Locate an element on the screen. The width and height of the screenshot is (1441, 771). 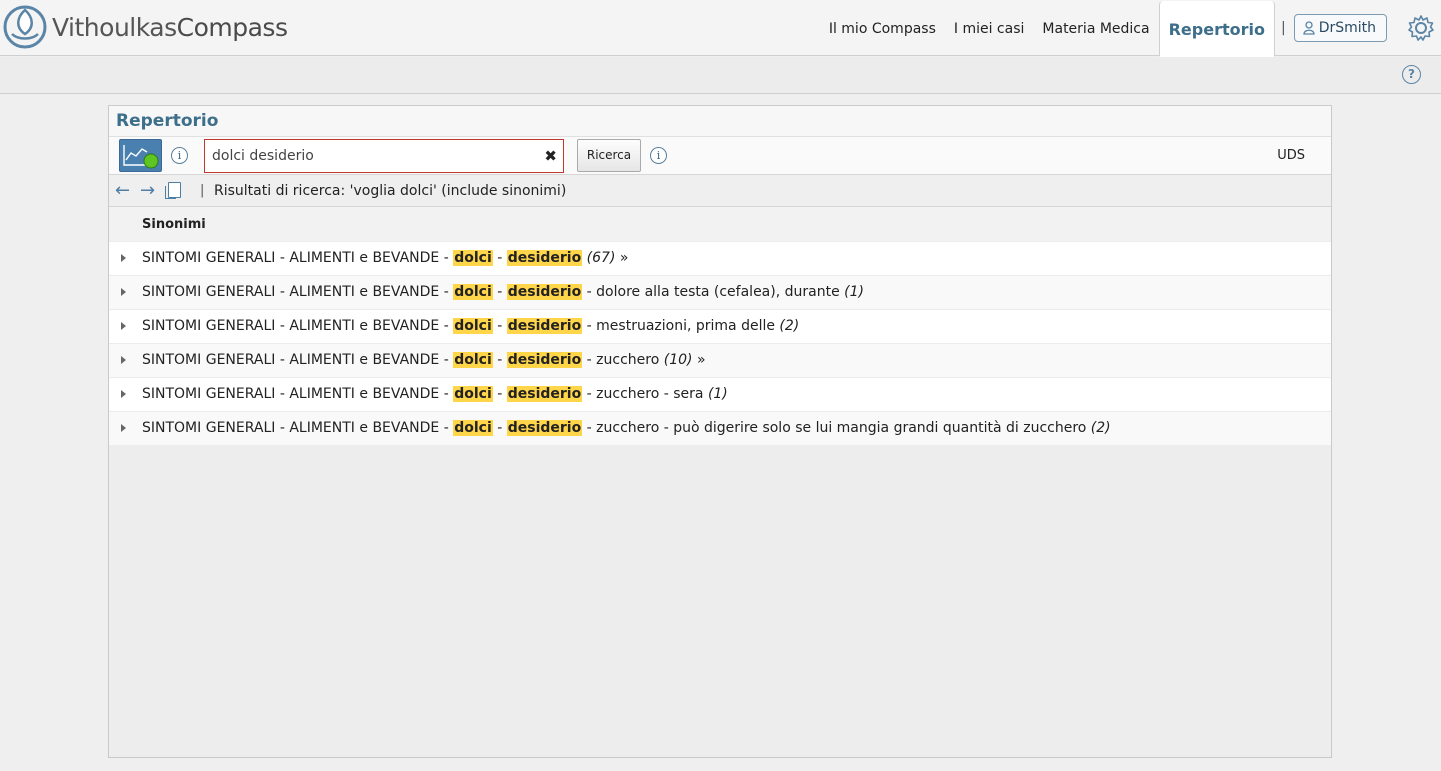
search-input is located at coordinates (365, 156).